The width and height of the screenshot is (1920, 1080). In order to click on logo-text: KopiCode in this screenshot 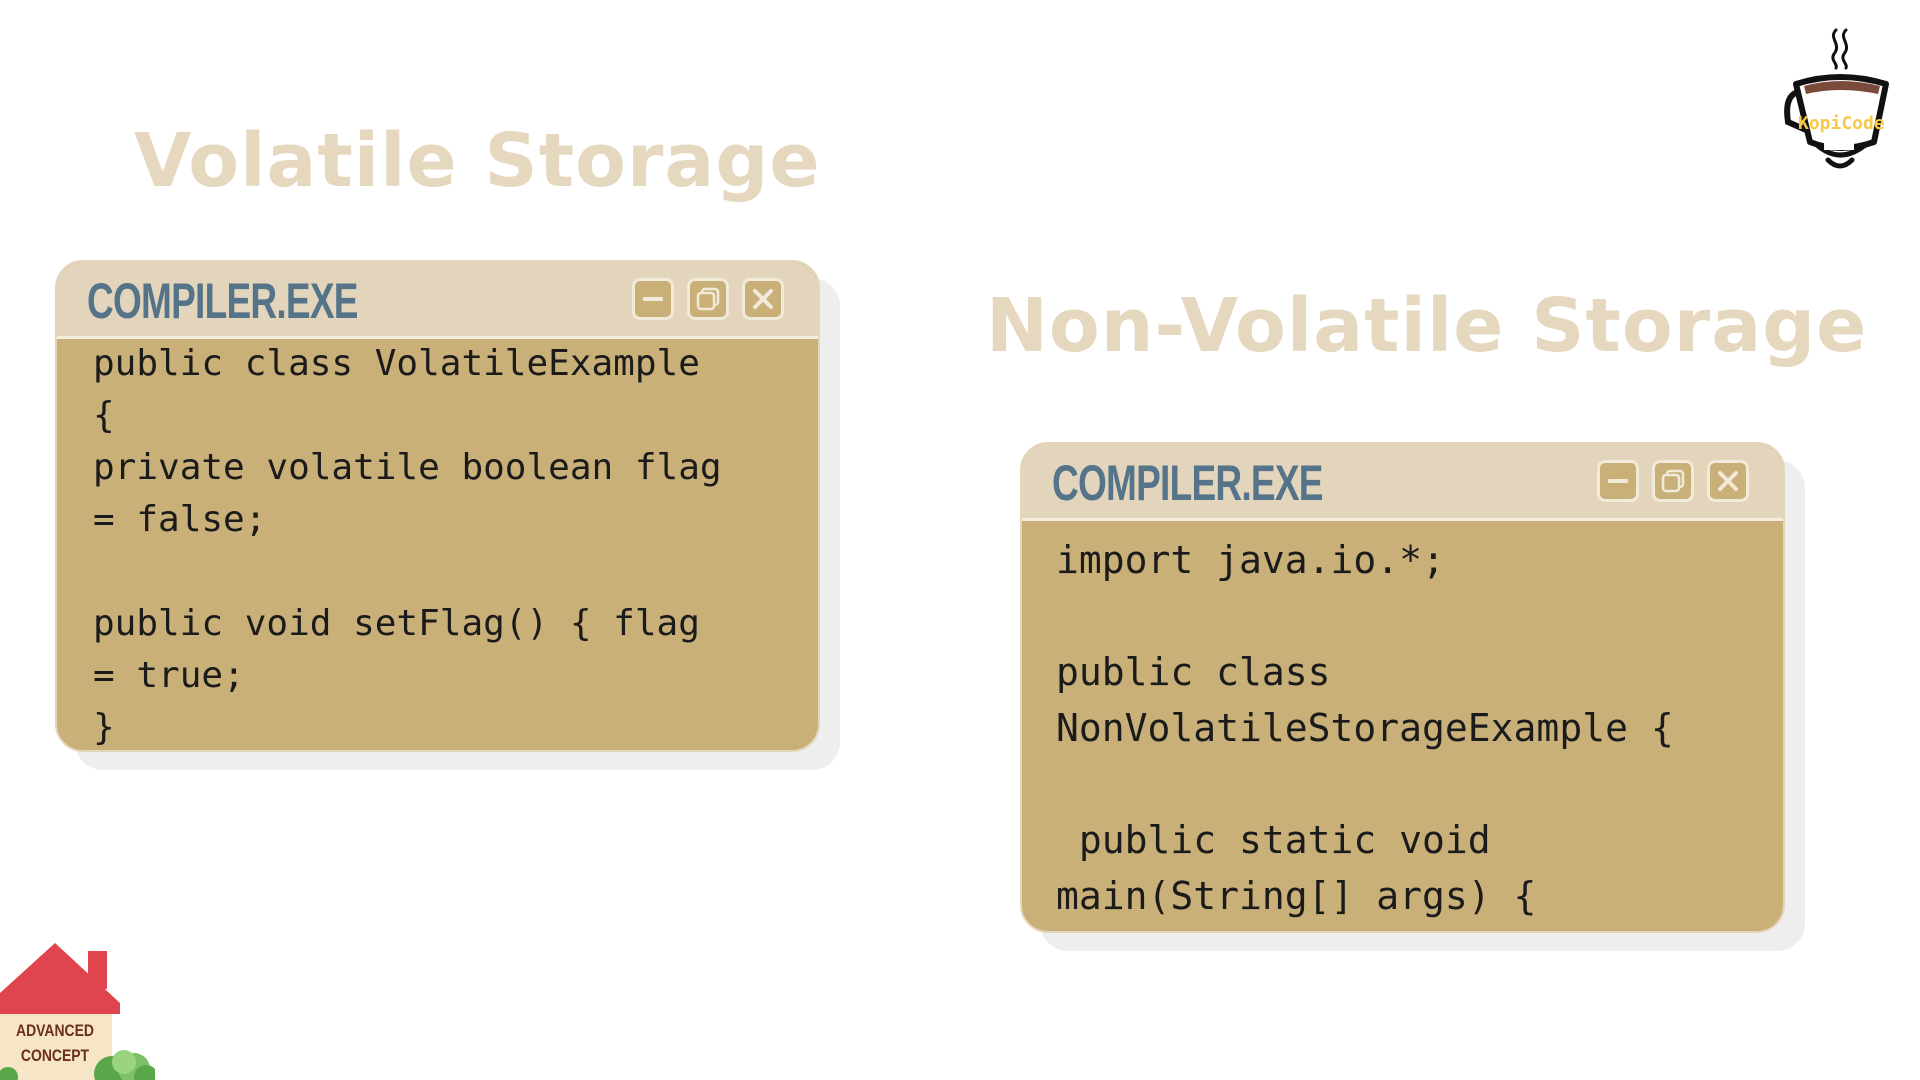, I will do `click(1841, 123)`.